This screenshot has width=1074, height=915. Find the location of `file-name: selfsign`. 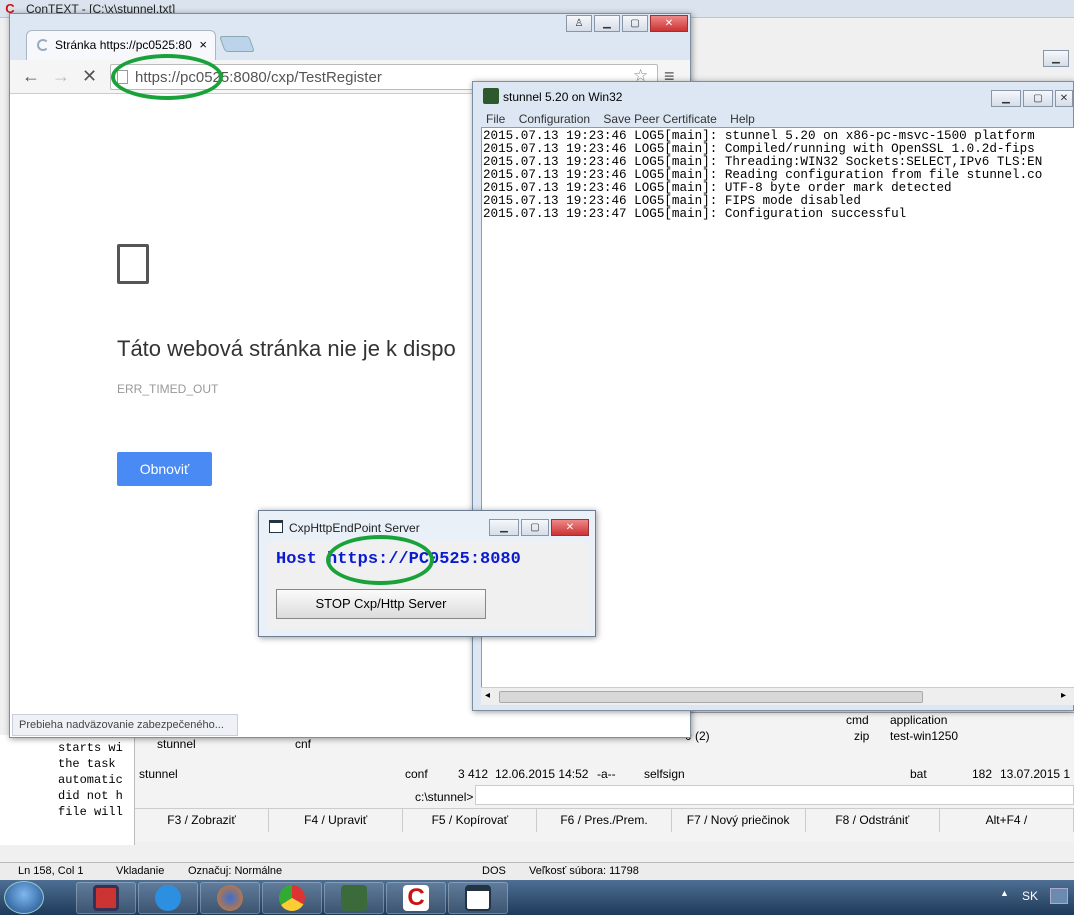

file-name: selfsign is located at coordinates (664, 774).